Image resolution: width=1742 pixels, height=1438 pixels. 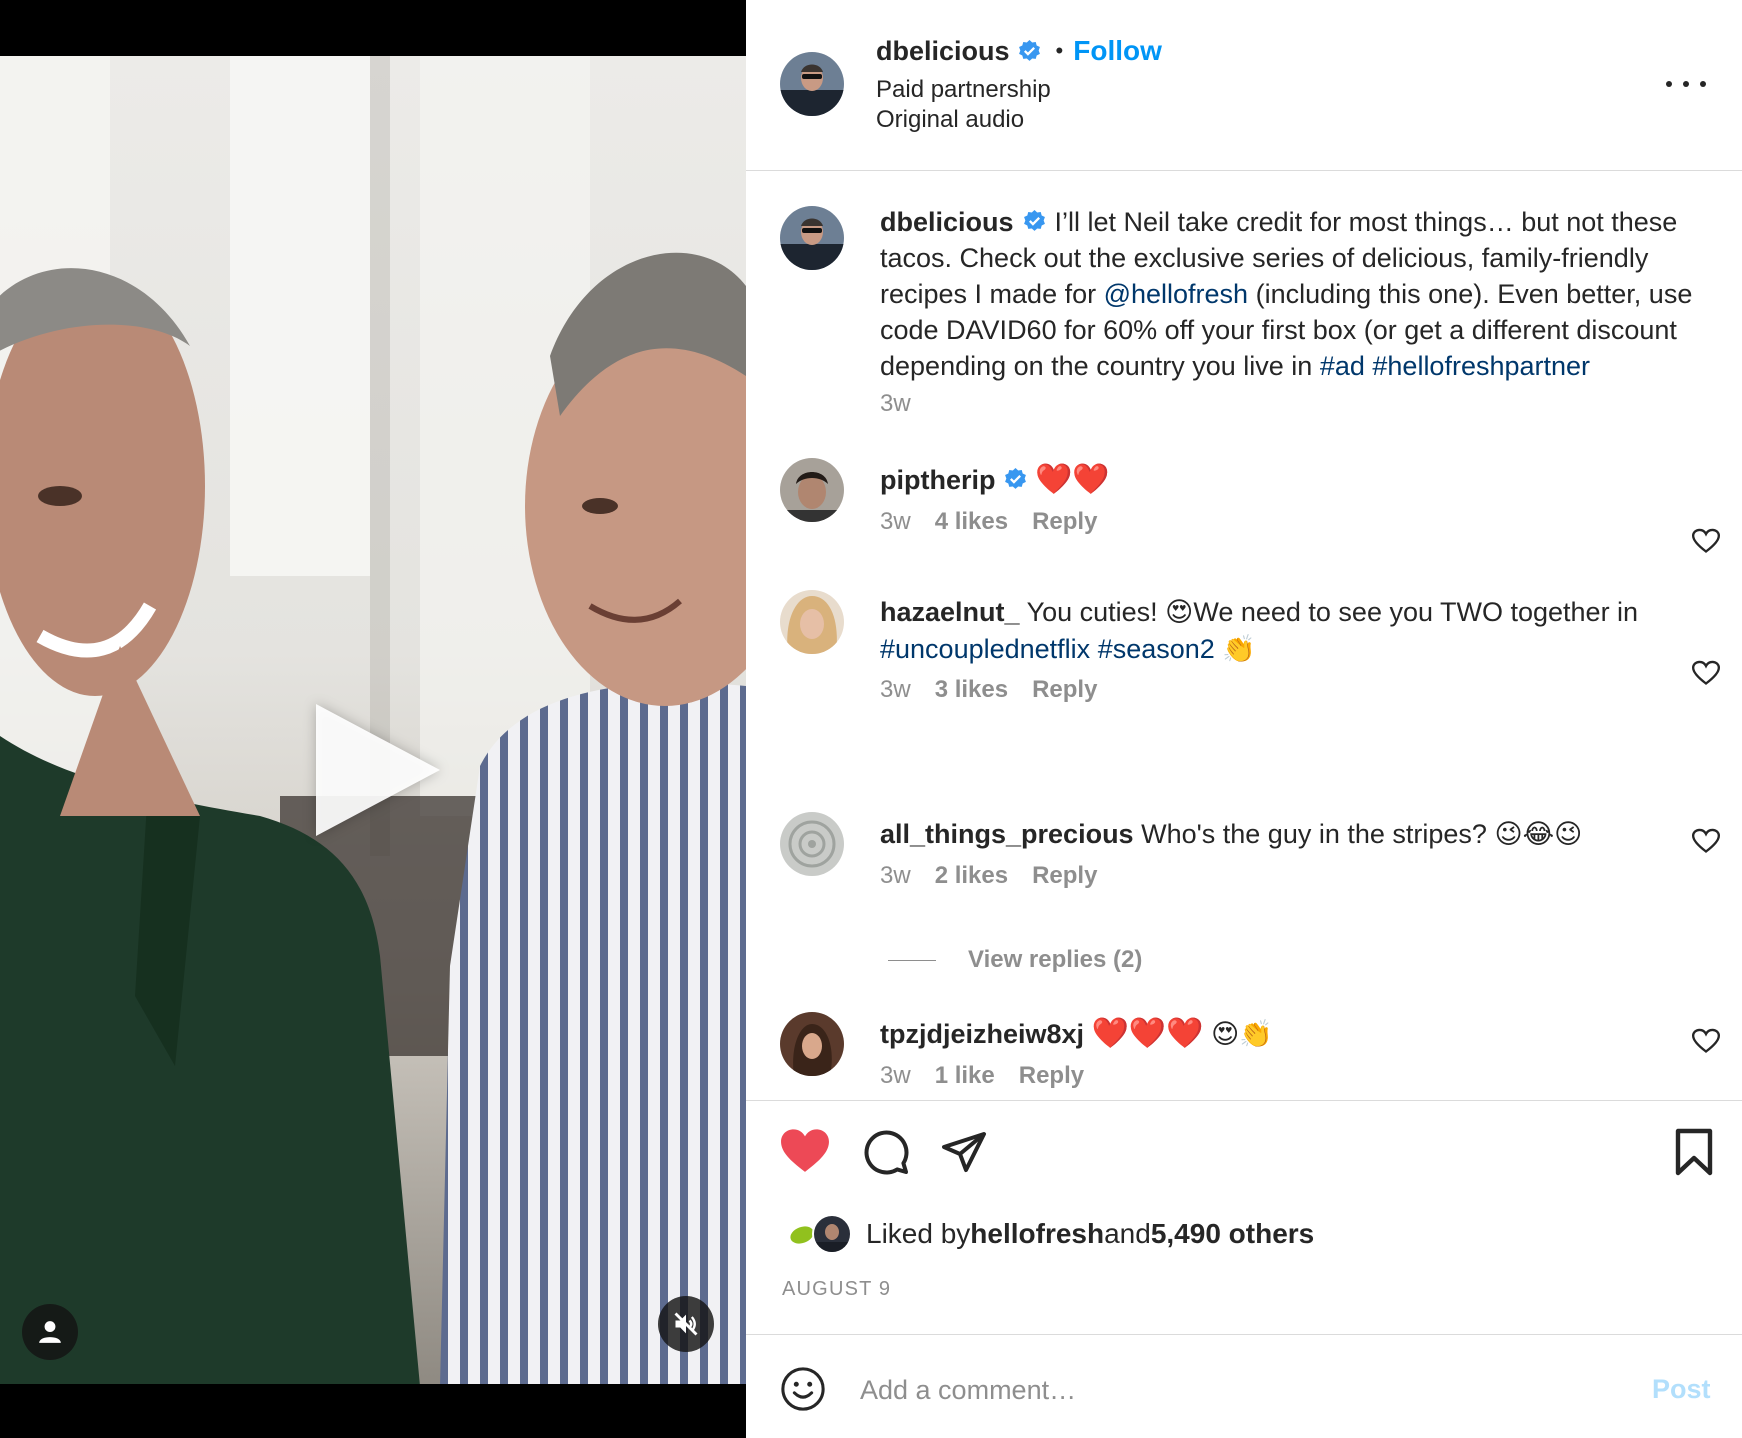 What do you see at coordinates (886, 1152) in the screenshot?
I see `comment-bubble-icon` at bounding box center [886, 1152].